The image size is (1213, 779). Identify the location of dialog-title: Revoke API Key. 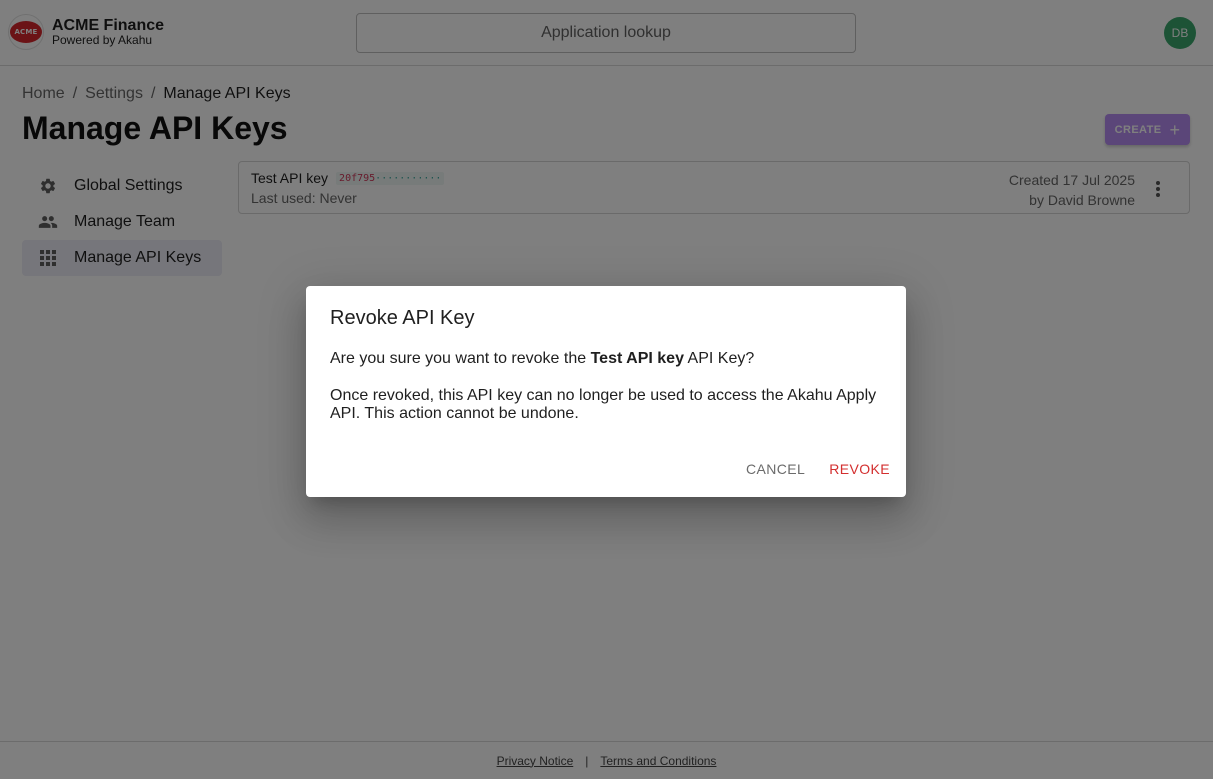
(402, 318).